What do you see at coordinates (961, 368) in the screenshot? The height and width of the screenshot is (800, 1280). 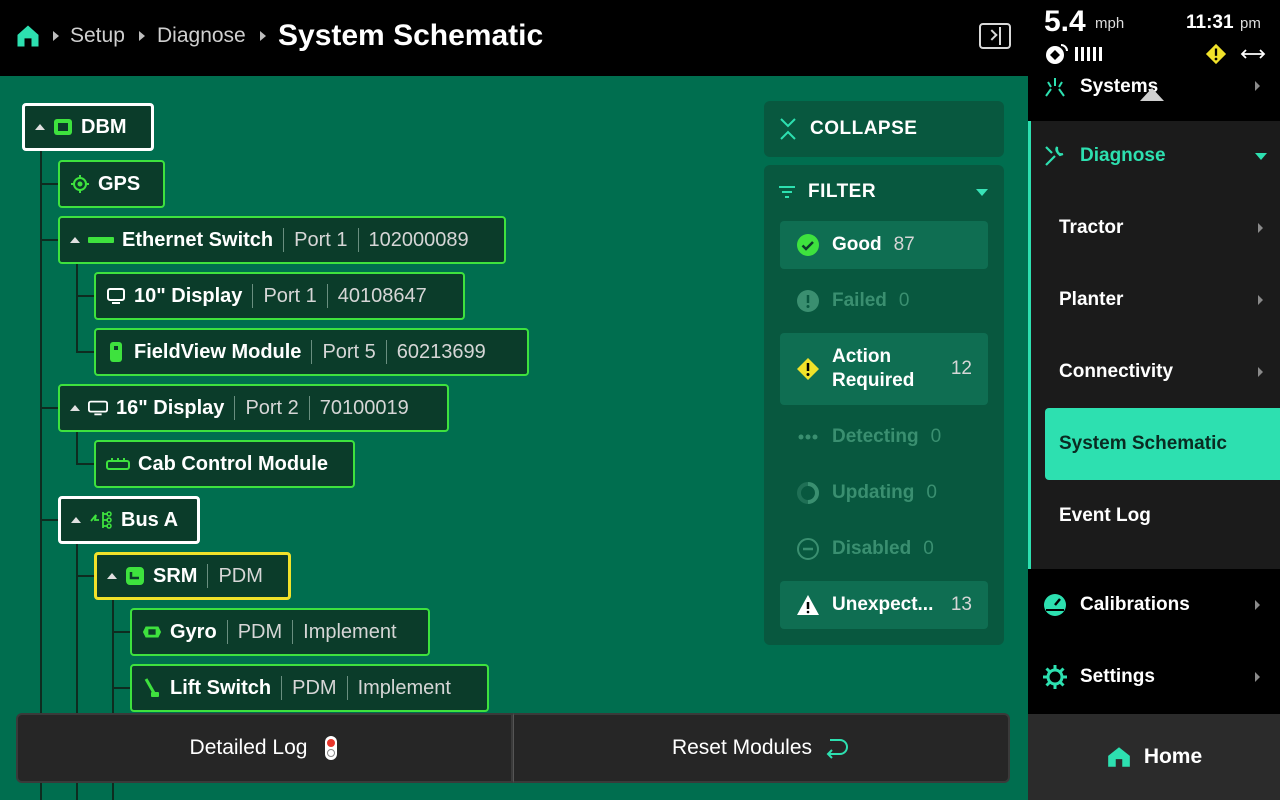 I see `filter-count: 12` at bounding box center [961, 368].